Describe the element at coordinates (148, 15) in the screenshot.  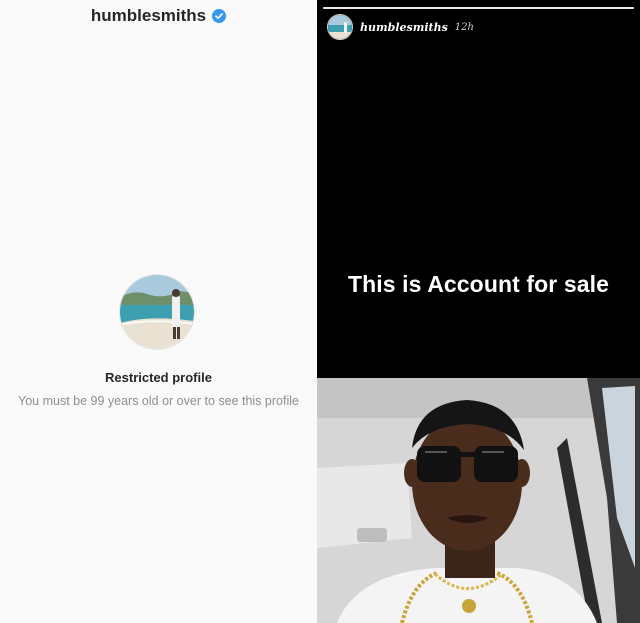
I see `profile-username: humblesmiths` at that location.